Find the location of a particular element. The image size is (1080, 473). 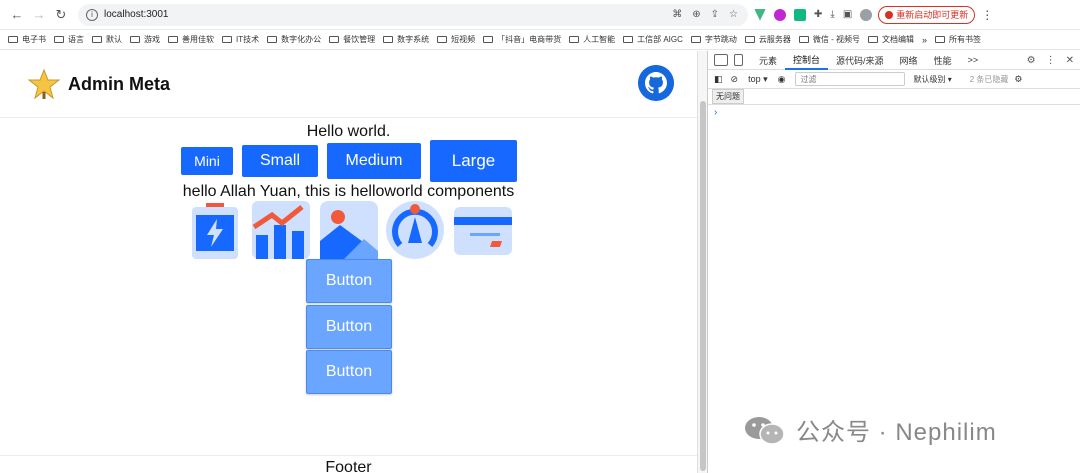

medium-button: Medium is located at coordinates (374, 161).